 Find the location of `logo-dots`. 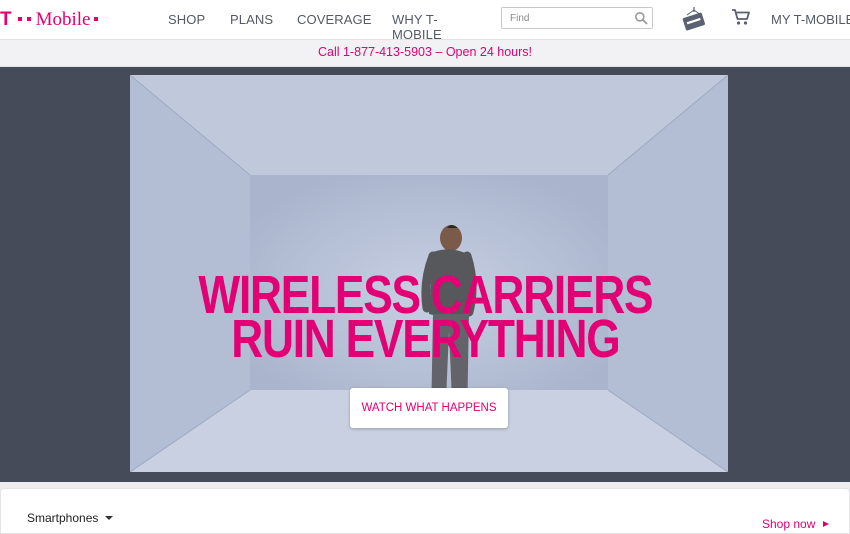

logo-dots is located at coordinates (24, 19).